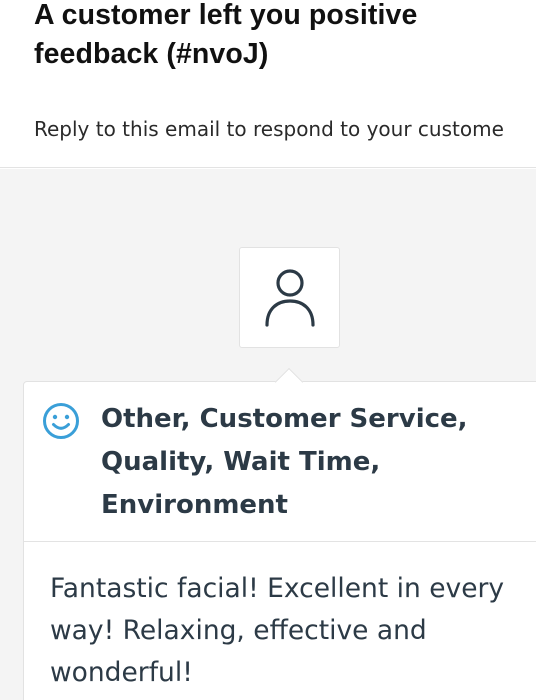 The height and width of the screenshot is (700, 536). Describe the element at coordinates (61, 421) in the screenshot. I see `smiley-face-icon` at that location.